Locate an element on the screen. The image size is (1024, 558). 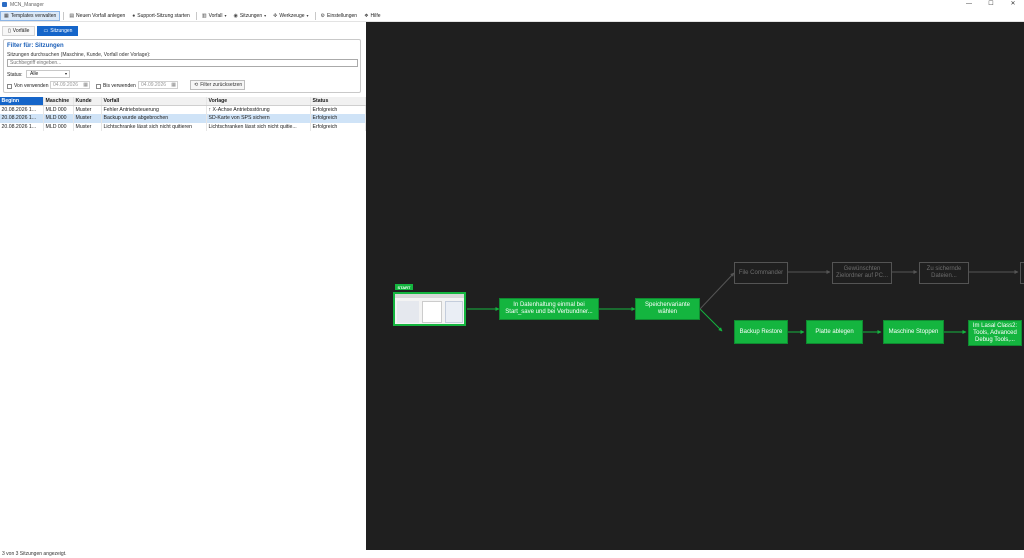
new-case-button: ▤ Neuen Vorfall anlegen is located at coordinates (97, 16).